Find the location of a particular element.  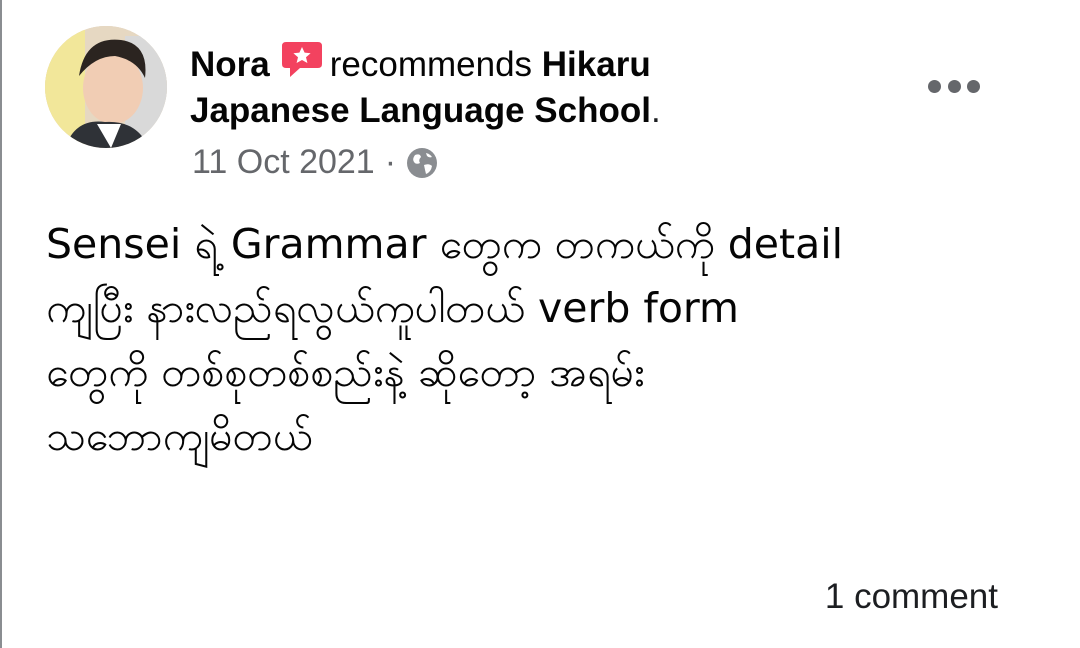

header-period: . is located at coordinates (655, 110).